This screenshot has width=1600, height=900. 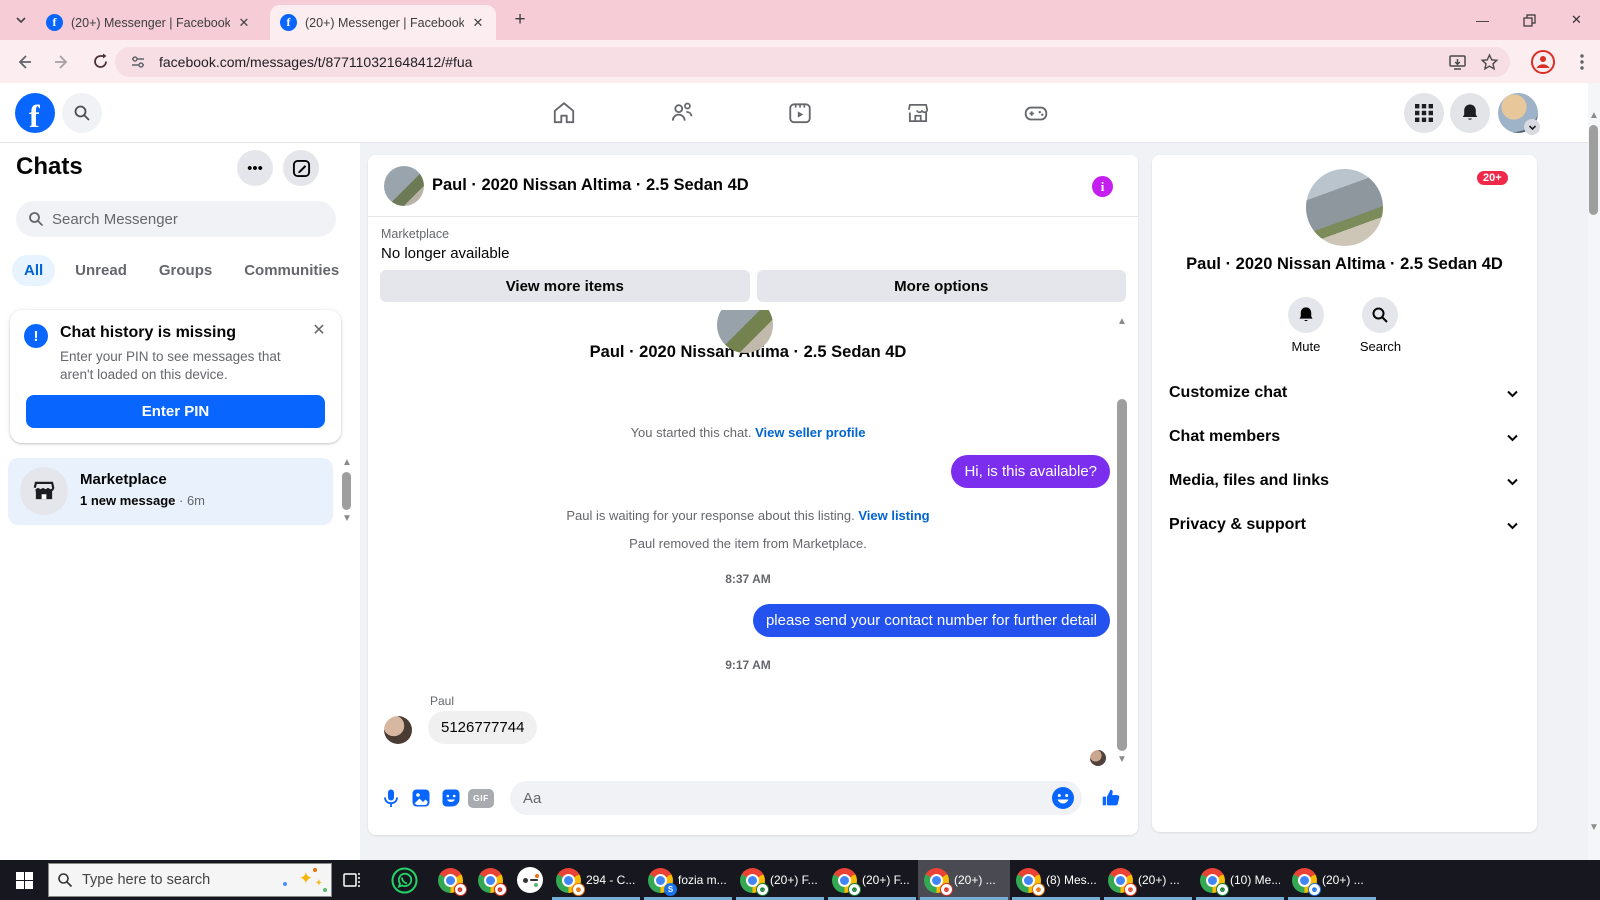 What do you see at coordinates (1576, 20) in the screenshot?
I see `close-window-button: ✕` at bounding box center [1576, 20].